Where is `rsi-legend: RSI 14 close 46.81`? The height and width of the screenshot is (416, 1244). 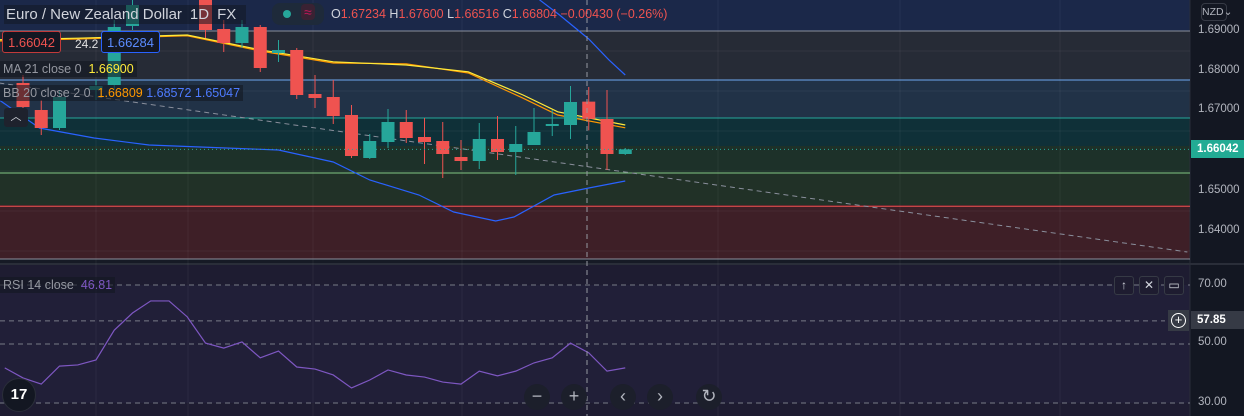
rsi-legend: RSI 14 close 46.81 is located at coordinates (58, 285).